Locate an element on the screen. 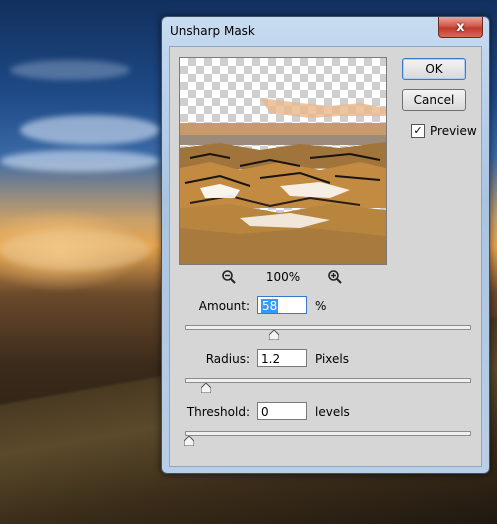 This screenshot has width=497, height=524. amount-slider-track is located at coordinates (328, 327).